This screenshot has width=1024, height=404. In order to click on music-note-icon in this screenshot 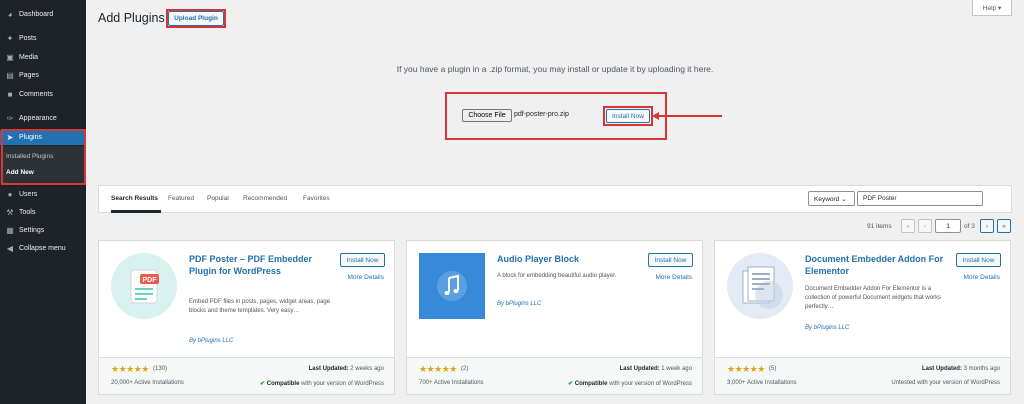, I will do `click(452, 286)`.